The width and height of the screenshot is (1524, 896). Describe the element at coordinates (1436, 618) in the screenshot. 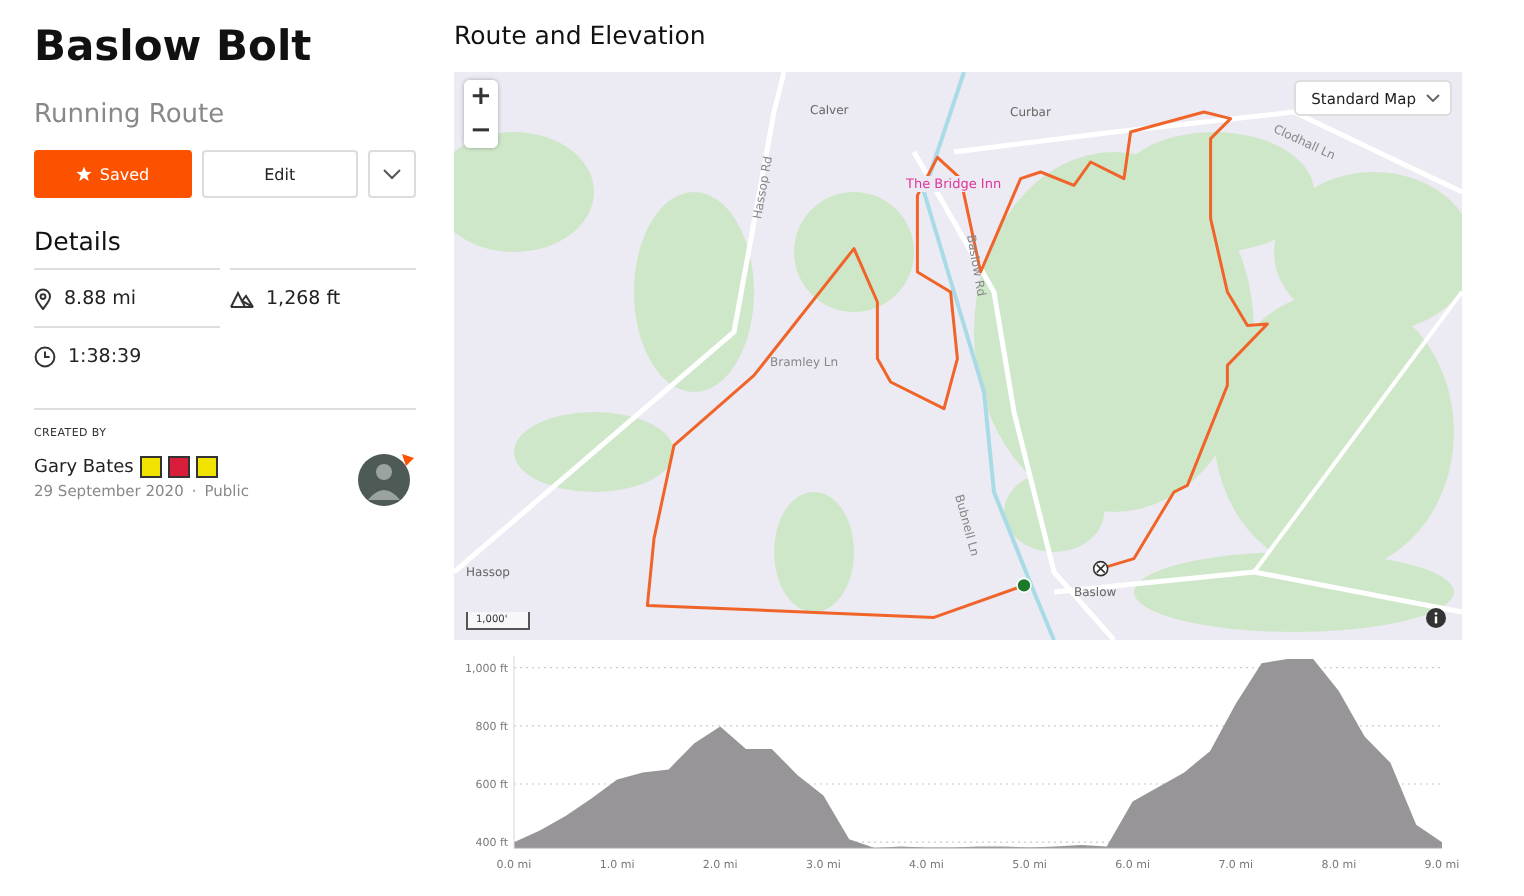

I see `info-icon` at that location.